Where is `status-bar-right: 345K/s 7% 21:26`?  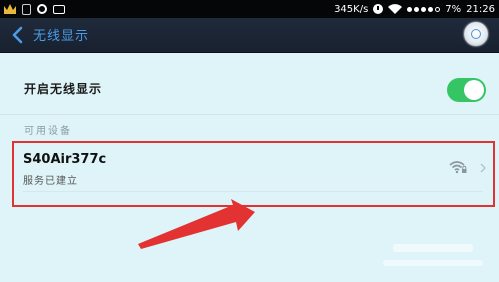
status-bar-right: 345K/s 7% 21:26 is located at coordinates (414, 9).